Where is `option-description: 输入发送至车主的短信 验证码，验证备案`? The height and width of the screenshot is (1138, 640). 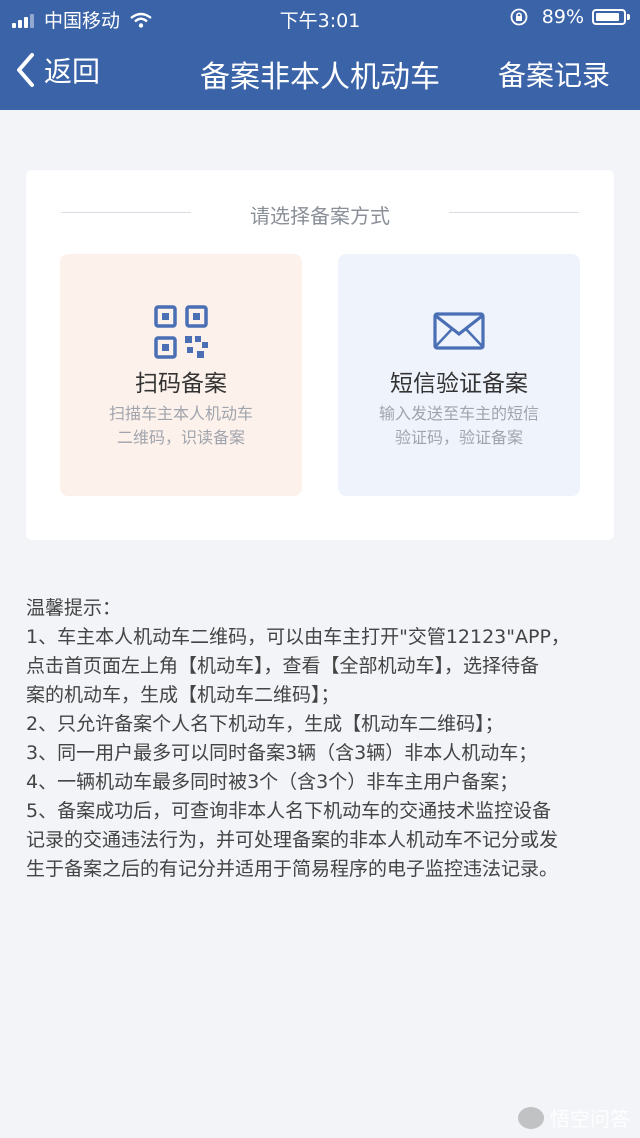 option-description: 输入发送至车主的短信 验证码，验证备案 is located at coordinates (459, 426).